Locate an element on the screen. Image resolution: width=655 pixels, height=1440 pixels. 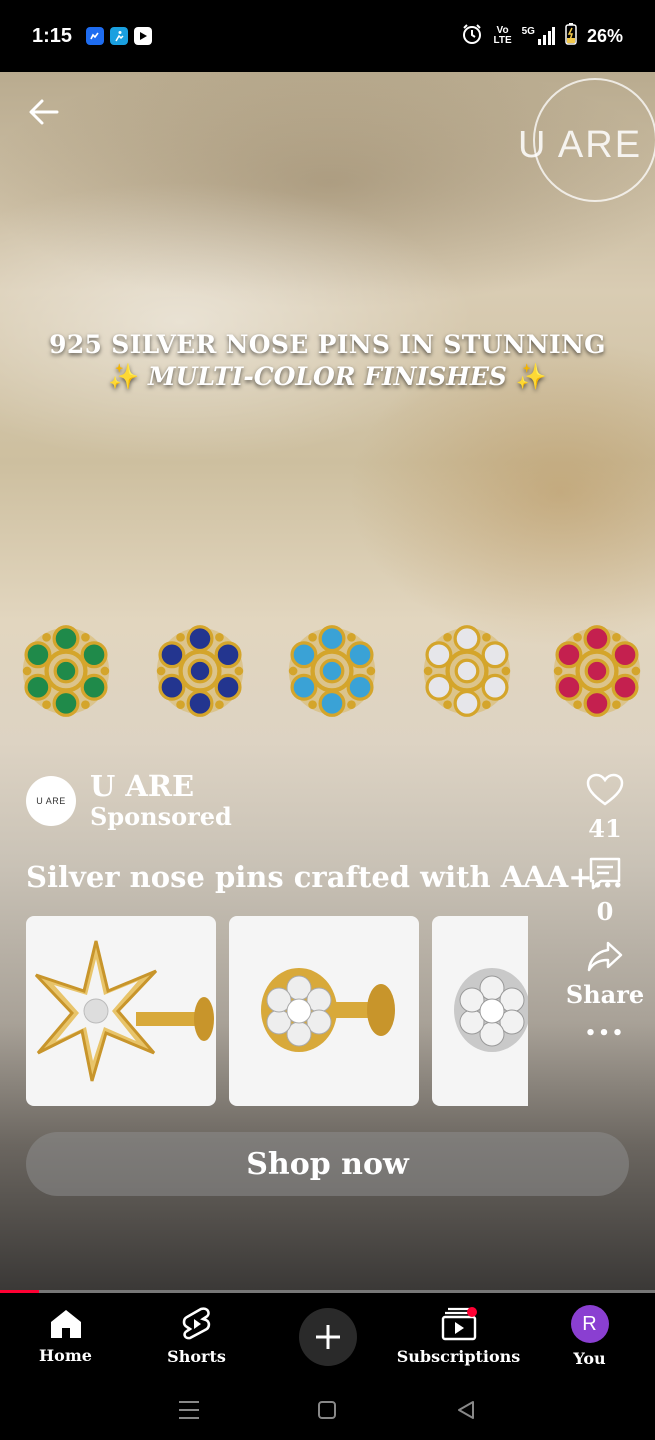
shorts-icon is located at coordinates (196, 1323).